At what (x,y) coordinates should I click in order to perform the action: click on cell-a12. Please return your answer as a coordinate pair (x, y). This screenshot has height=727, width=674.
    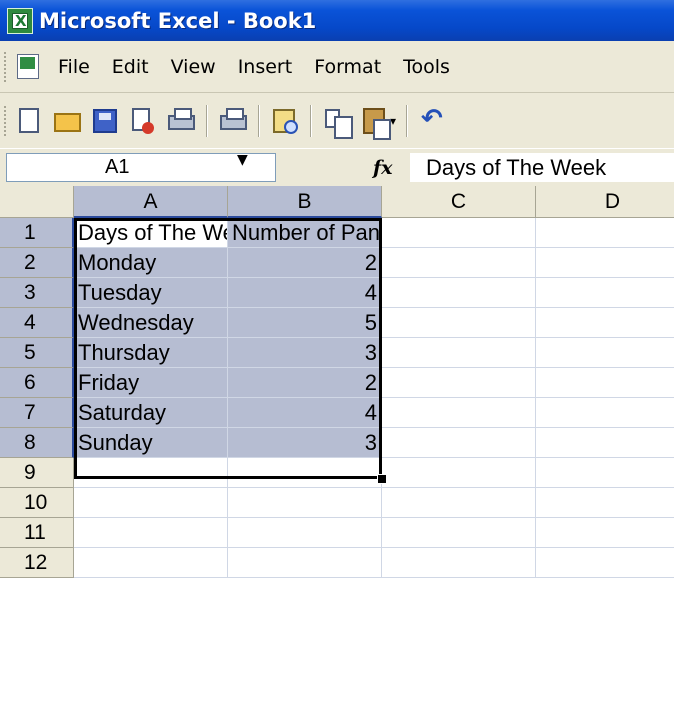
    Looking at the image, I should click on (151, 563).